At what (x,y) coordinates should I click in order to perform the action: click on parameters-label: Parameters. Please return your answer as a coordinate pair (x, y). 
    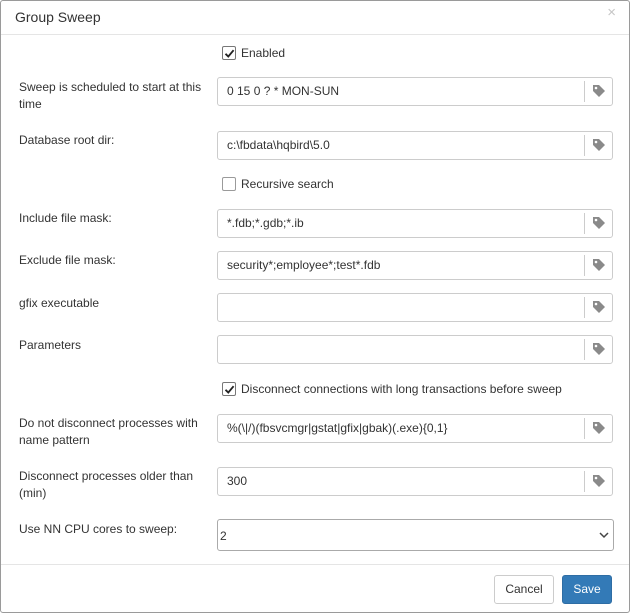
    Looking at the image, I should click on (50, 345).